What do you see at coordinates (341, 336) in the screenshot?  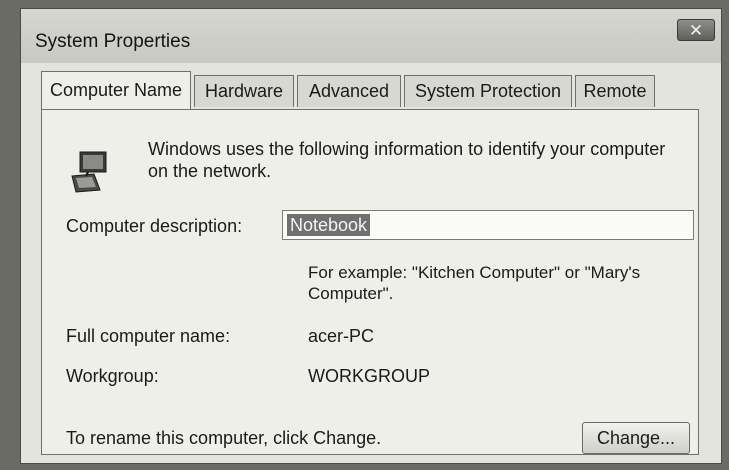 I see `full-computer-name-value: acer-PC` at bounding box center [341, 336].